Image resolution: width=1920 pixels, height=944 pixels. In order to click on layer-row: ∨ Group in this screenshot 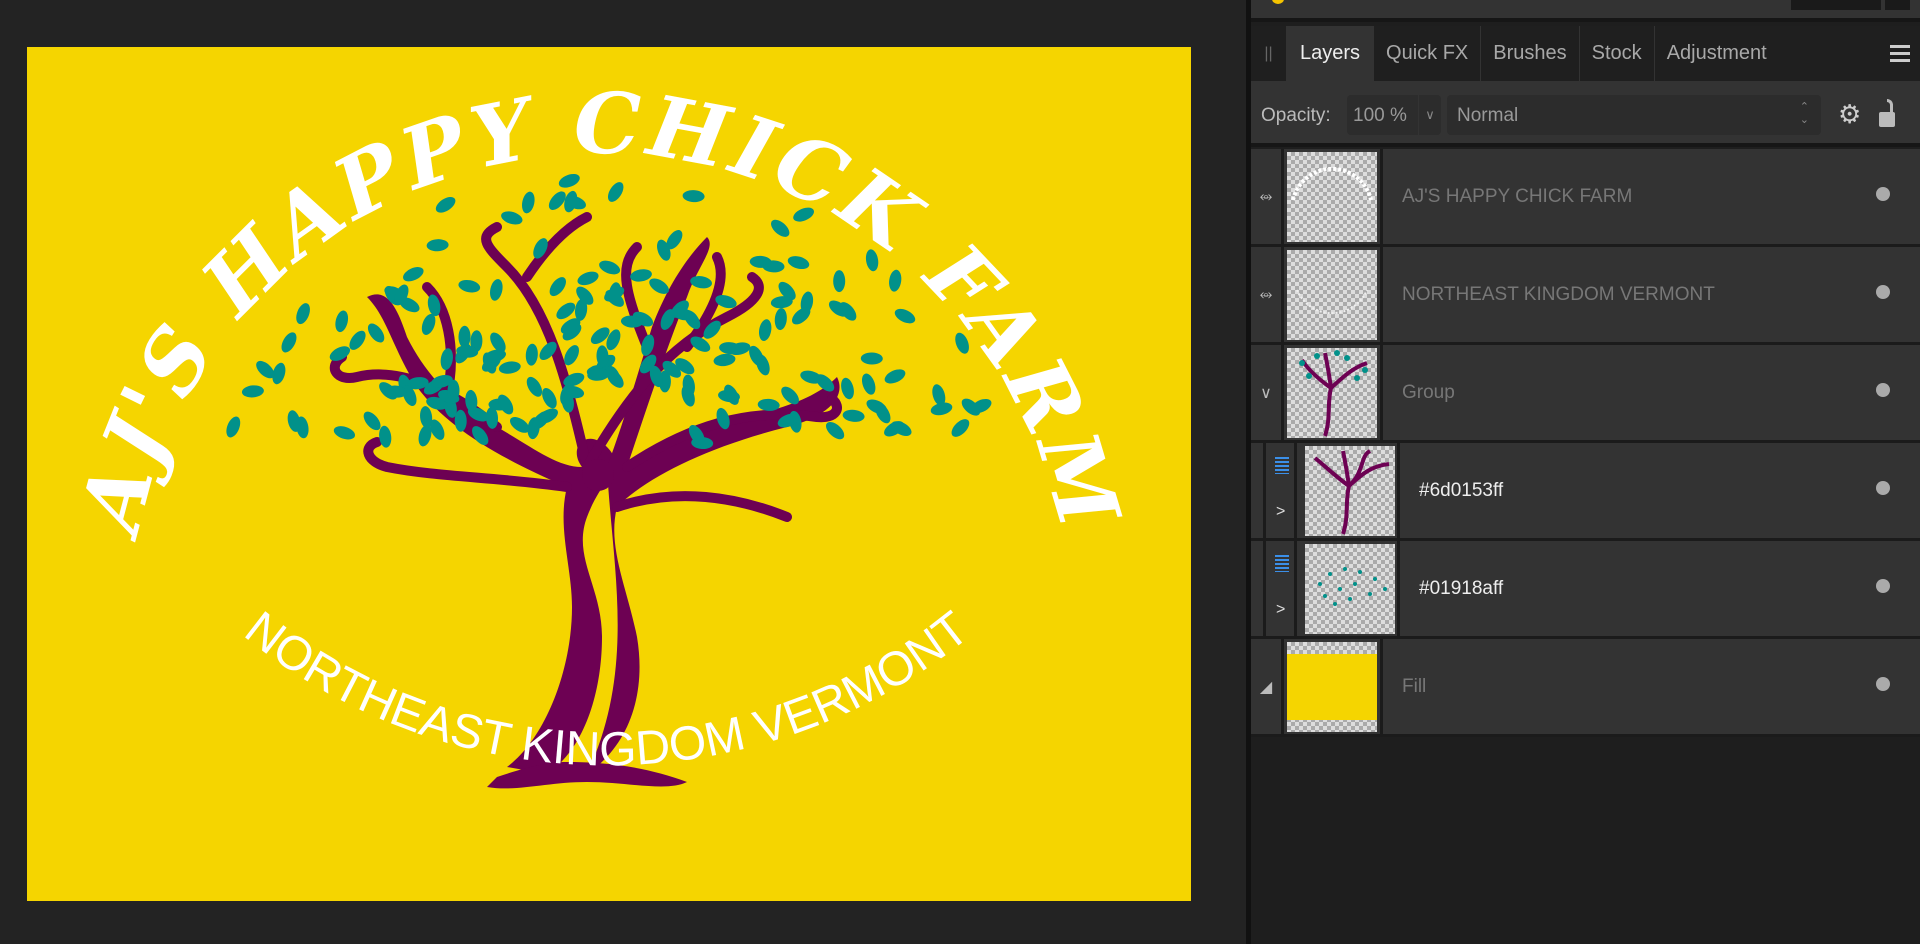, I will do `click(1585, 394)`.